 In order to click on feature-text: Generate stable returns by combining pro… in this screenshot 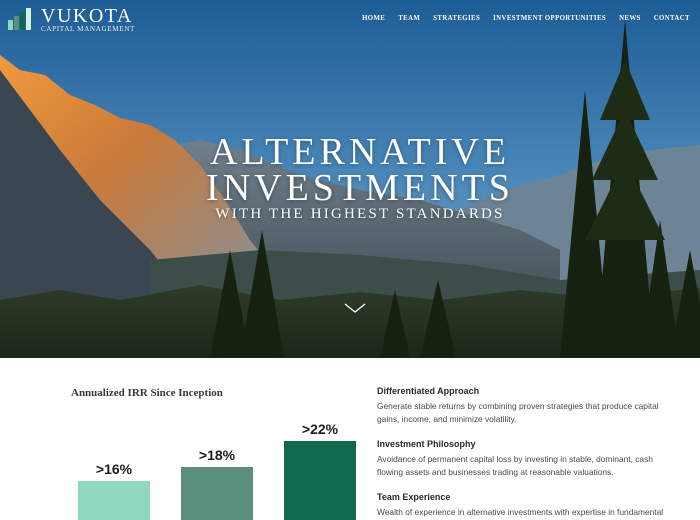, I will do `click(518, 412)`.